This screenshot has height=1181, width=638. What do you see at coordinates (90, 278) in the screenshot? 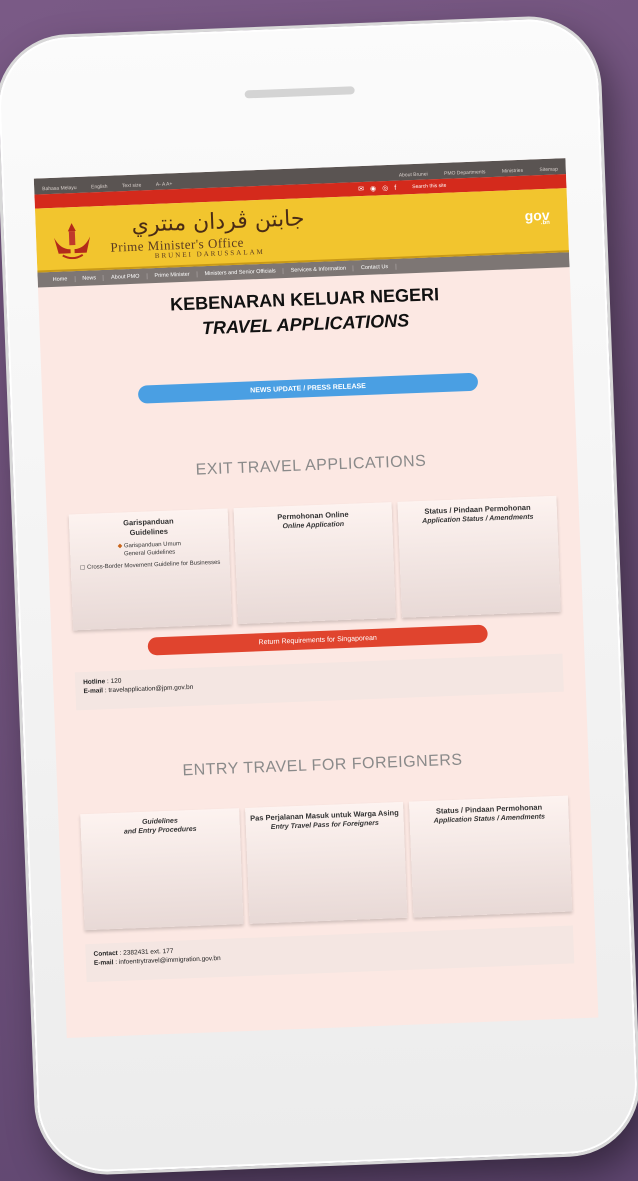
I see `nav-news: News` at bounding box center [90, 278].